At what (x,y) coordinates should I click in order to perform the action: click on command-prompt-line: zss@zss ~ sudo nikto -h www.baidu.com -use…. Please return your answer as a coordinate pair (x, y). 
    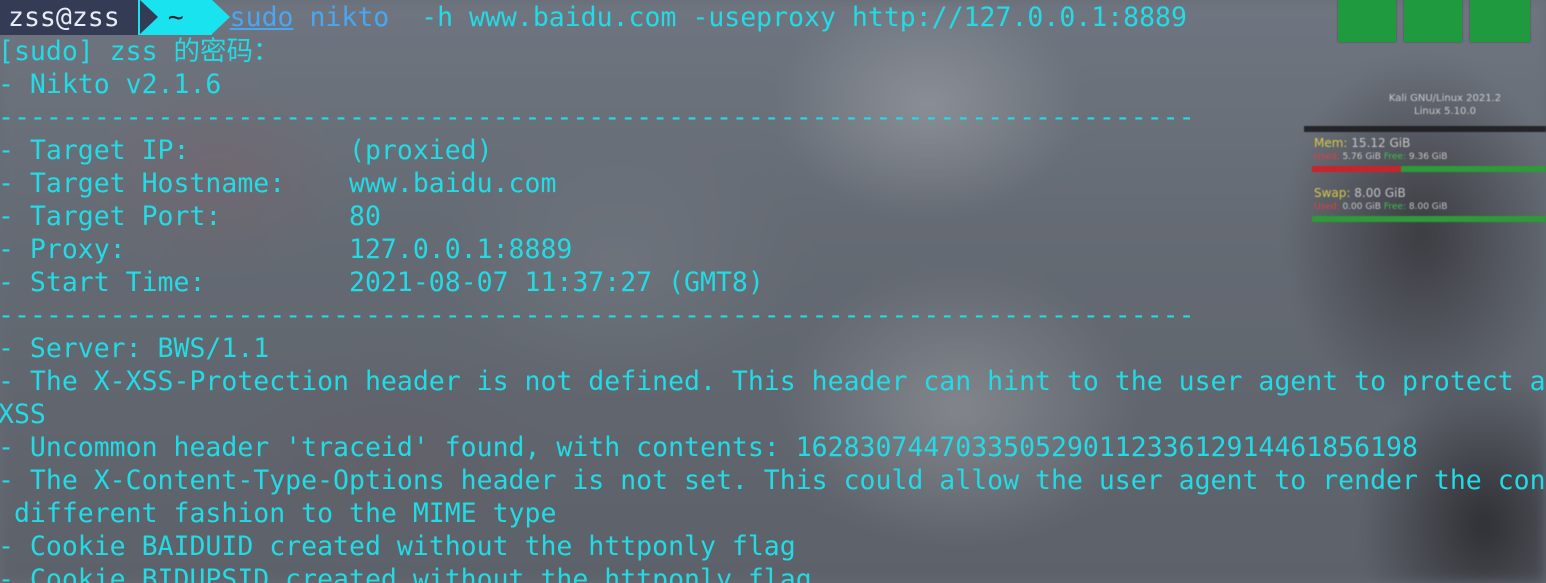
    Looking at the image, I should click on (773, 17).